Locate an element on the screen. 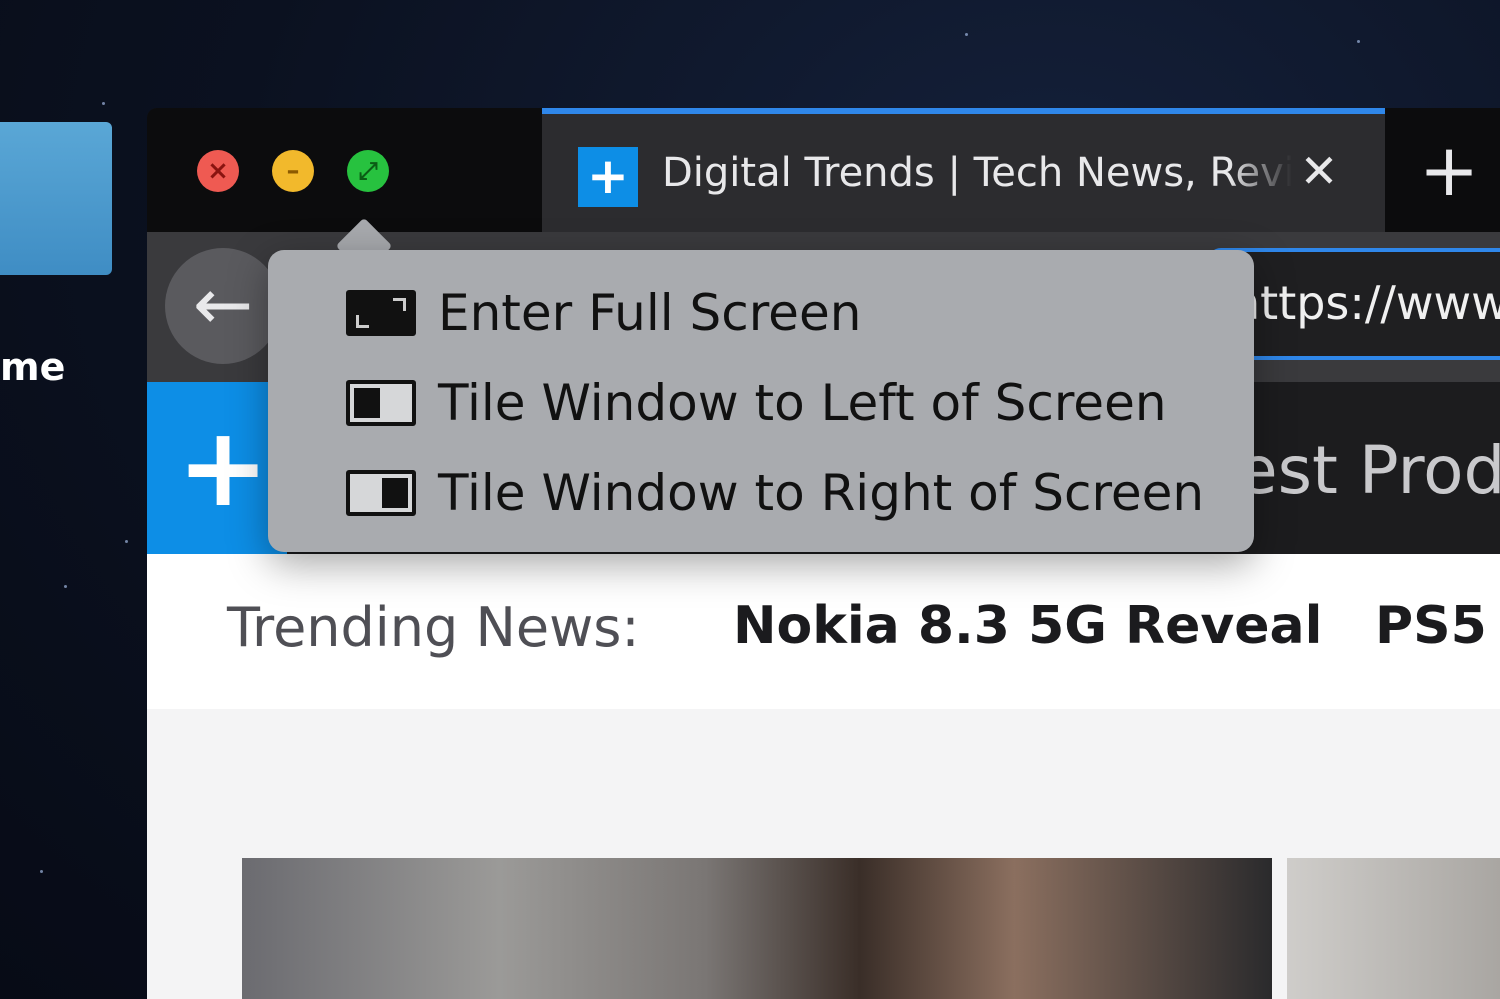 The image size is (1500, 999). fullscreen-icon: ⤢ is located at coordinates (368, 171).